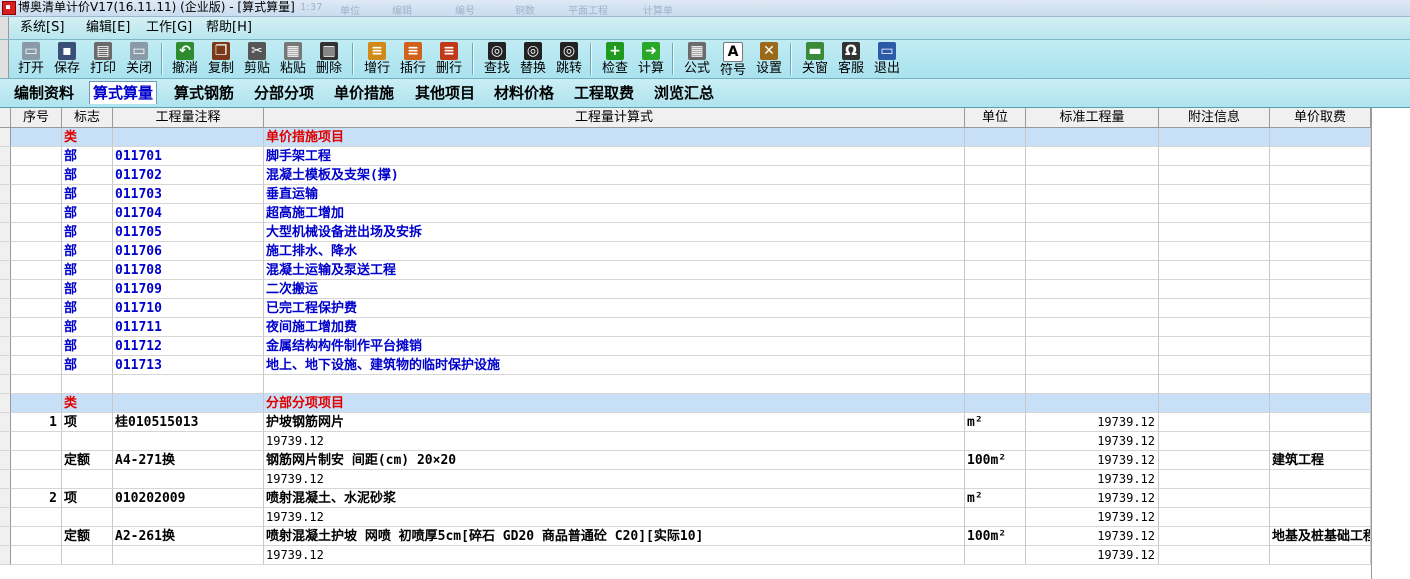 This screenshot has height=579, width=1410. What do you see at coordinates (188, 251) in the screenshot?
I see `cell-note: 011706` at bounding box center [188, 251].